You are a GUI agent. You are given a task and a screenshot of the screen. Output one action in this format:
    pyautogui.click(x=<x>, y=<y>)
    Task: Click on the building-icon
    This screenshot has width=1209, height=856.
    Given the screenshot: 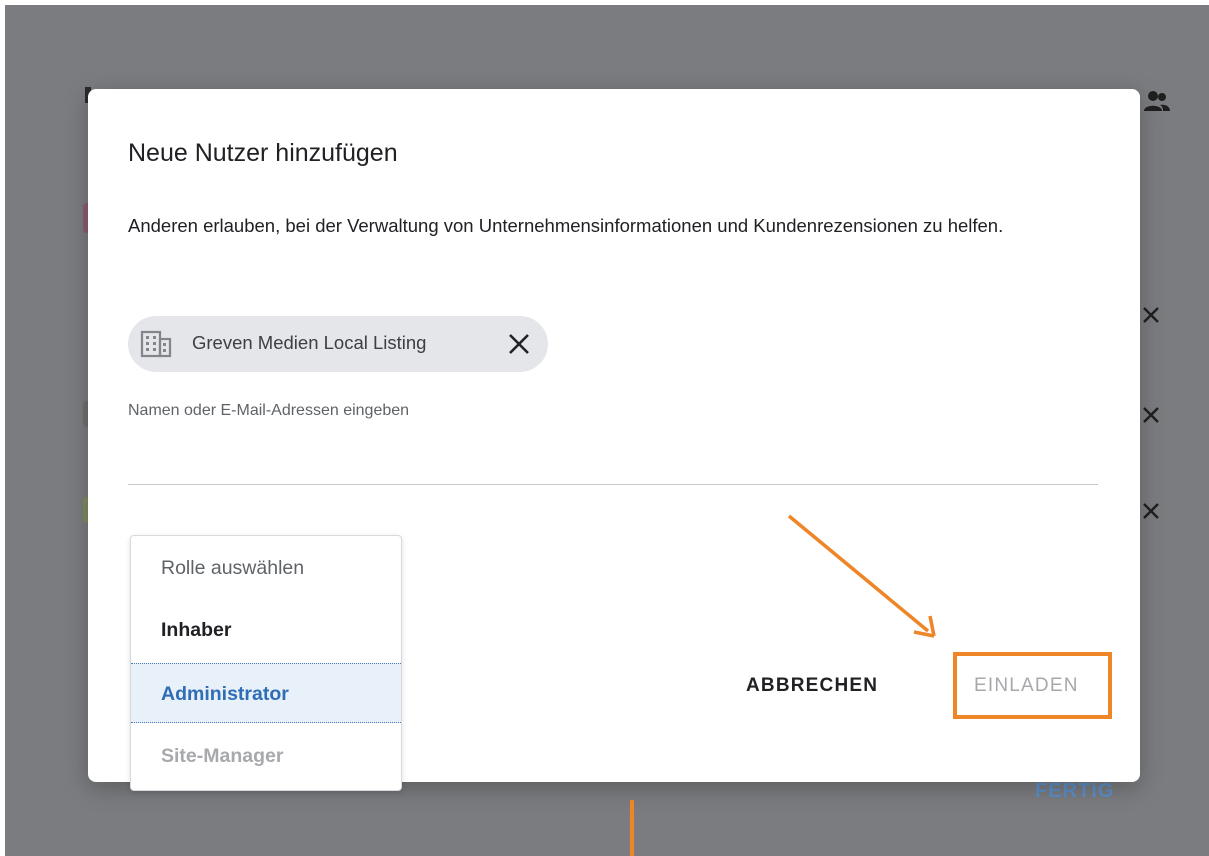 What is the action you would take?
    pyautogui.click(x=156, y=344)
    